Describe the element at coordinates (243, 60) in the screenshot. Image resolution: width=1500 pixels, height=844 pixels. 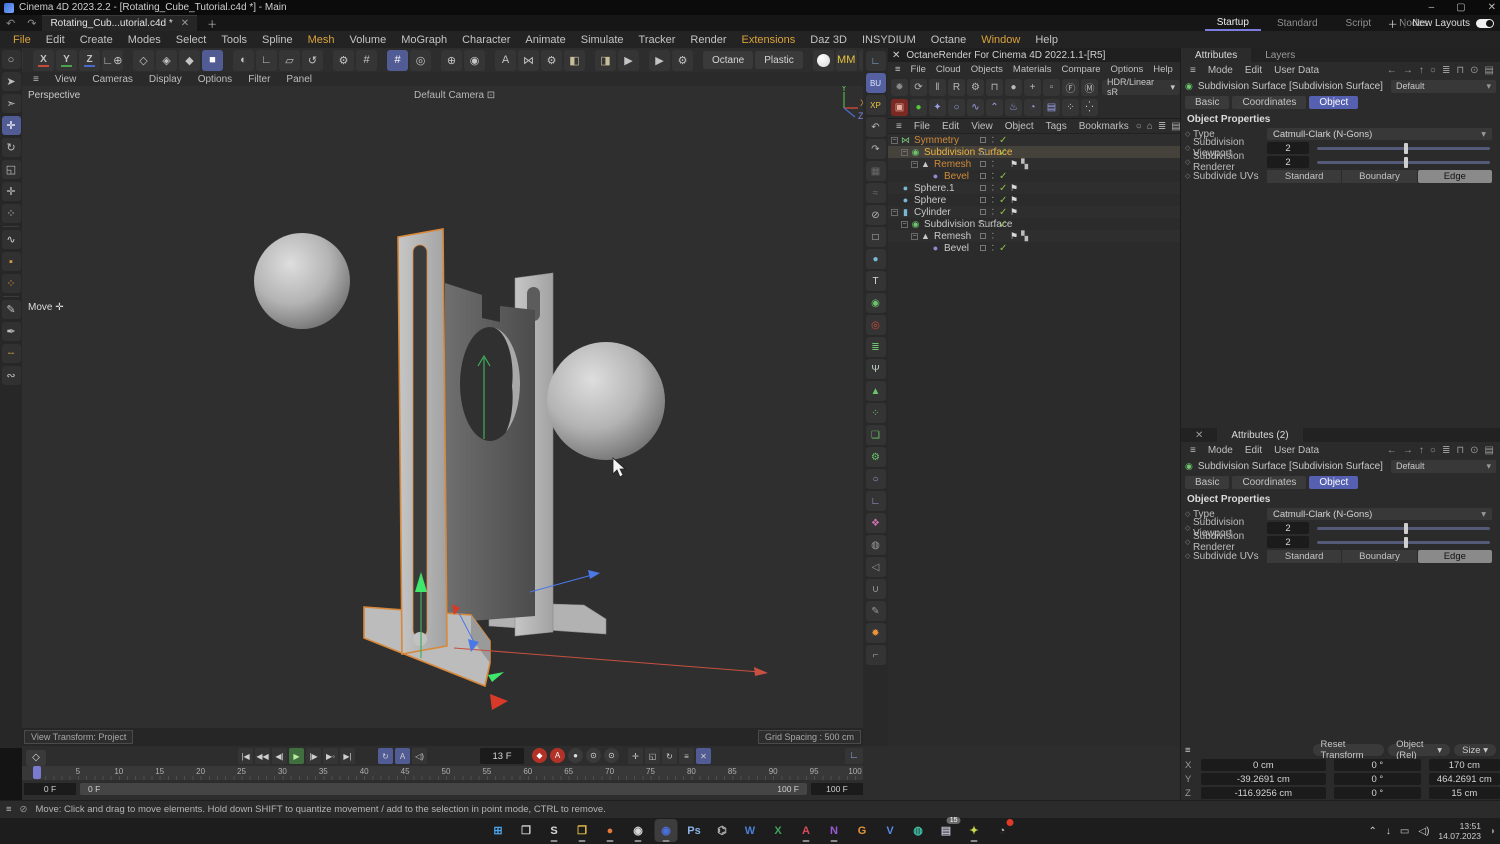
I see `texture-mode: ◐` at that location.